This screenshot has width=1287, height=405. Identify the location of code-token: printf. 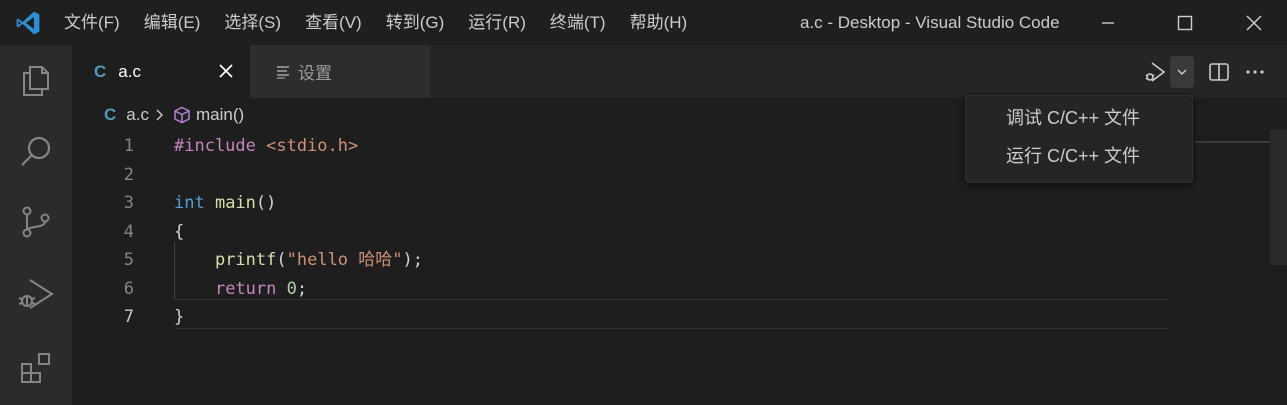
(245, 260).